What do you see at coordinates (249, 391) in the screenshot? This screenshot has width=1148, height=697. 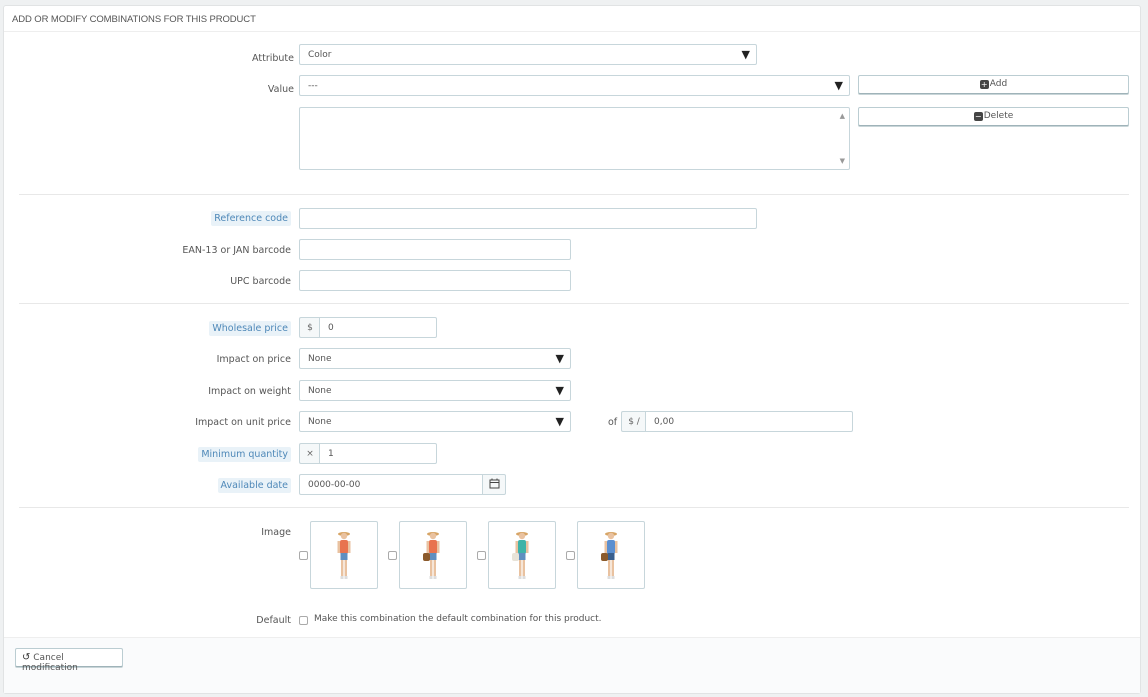 I see `impact-weight-label: Impact on weight` at bounding box center [249, 391].